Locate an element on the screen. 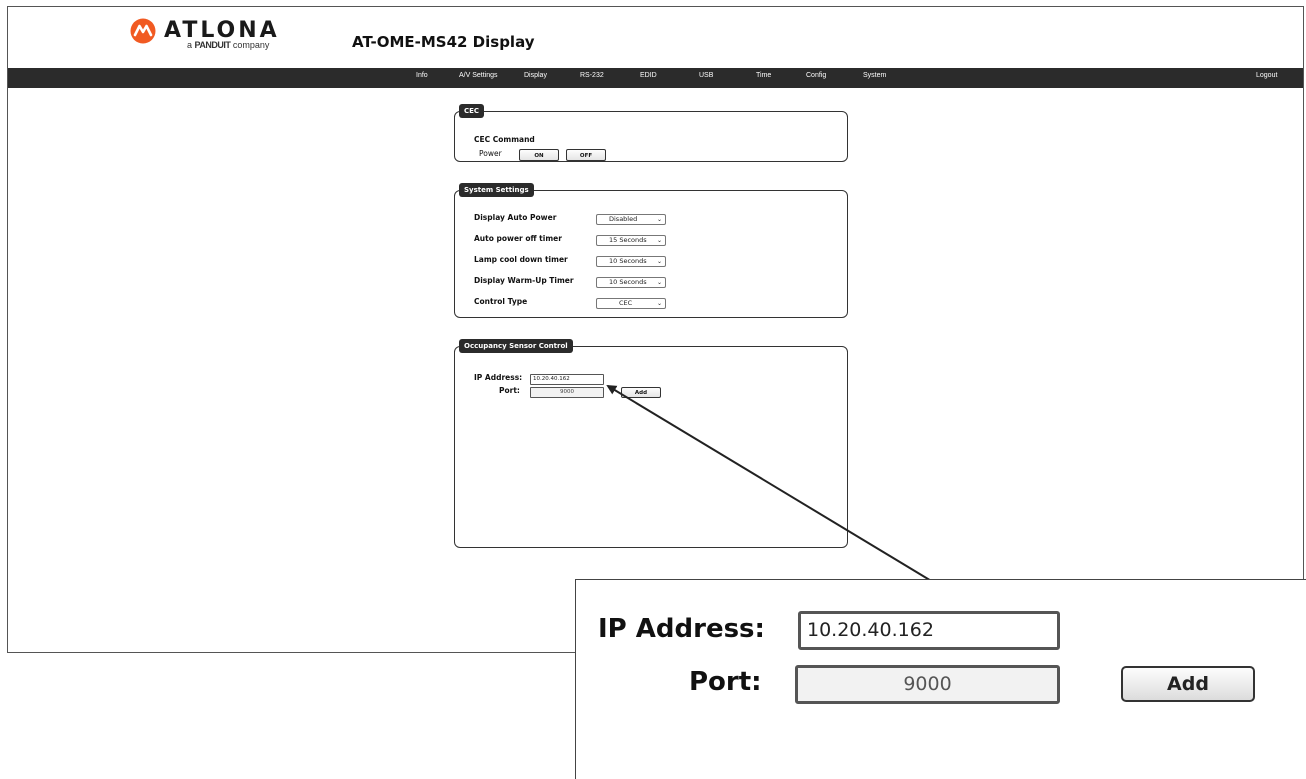 The height and width of the screenshot is (779, 1306). zoom-ip-address-input: 10.20.40.162 is located at coordinates (929, 630).